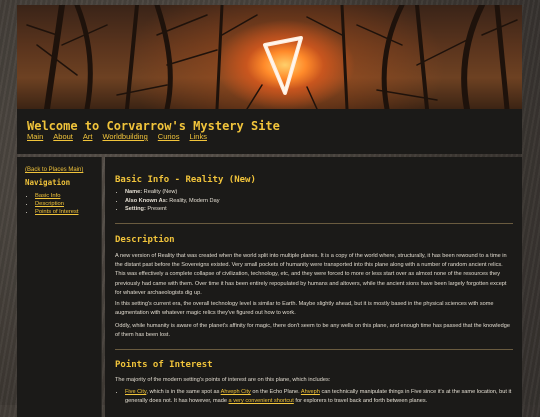 This screenshot has width=540, height=417. Describe the element at coordinates (145, 240) in the screenshot. I see `description-heading: Description` at that location.